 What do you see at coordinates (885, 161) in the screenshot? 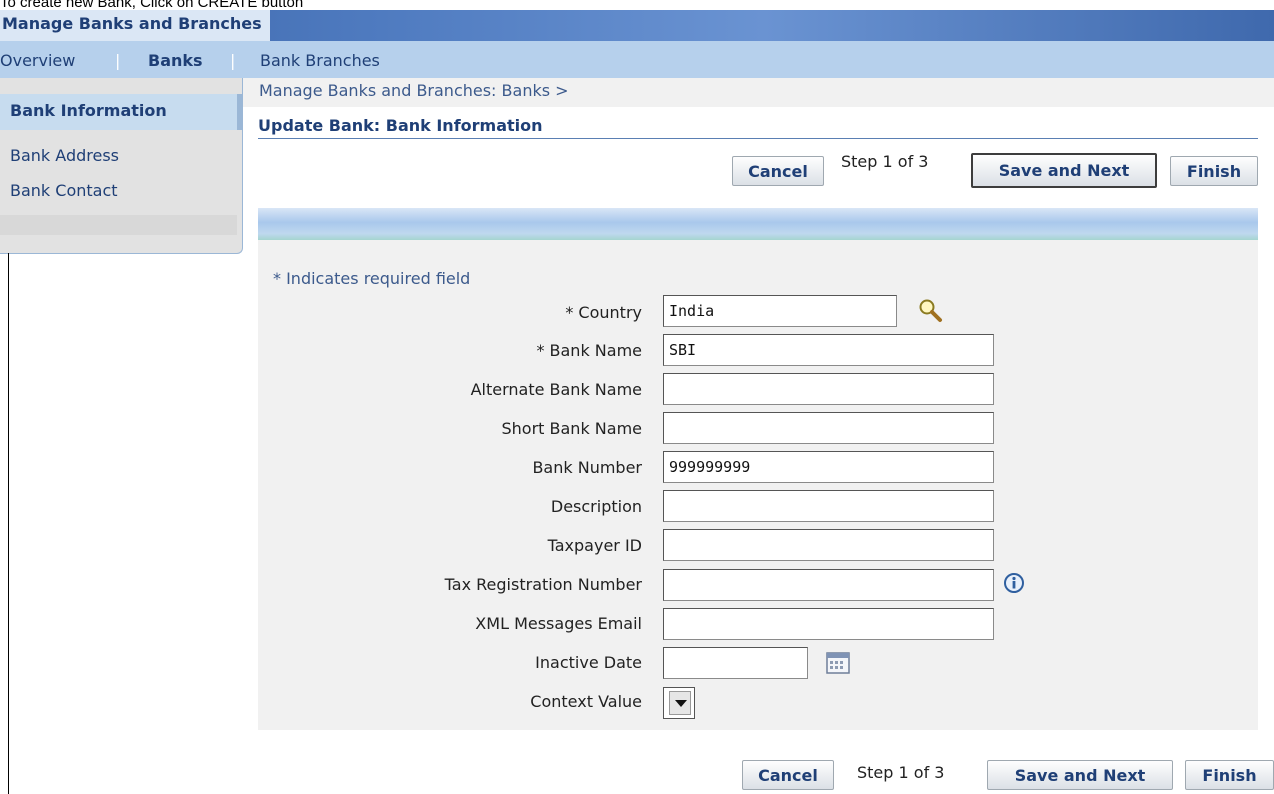
I see `step-indicator-top: Step 1 of 3` at bounding box center [885, 161].